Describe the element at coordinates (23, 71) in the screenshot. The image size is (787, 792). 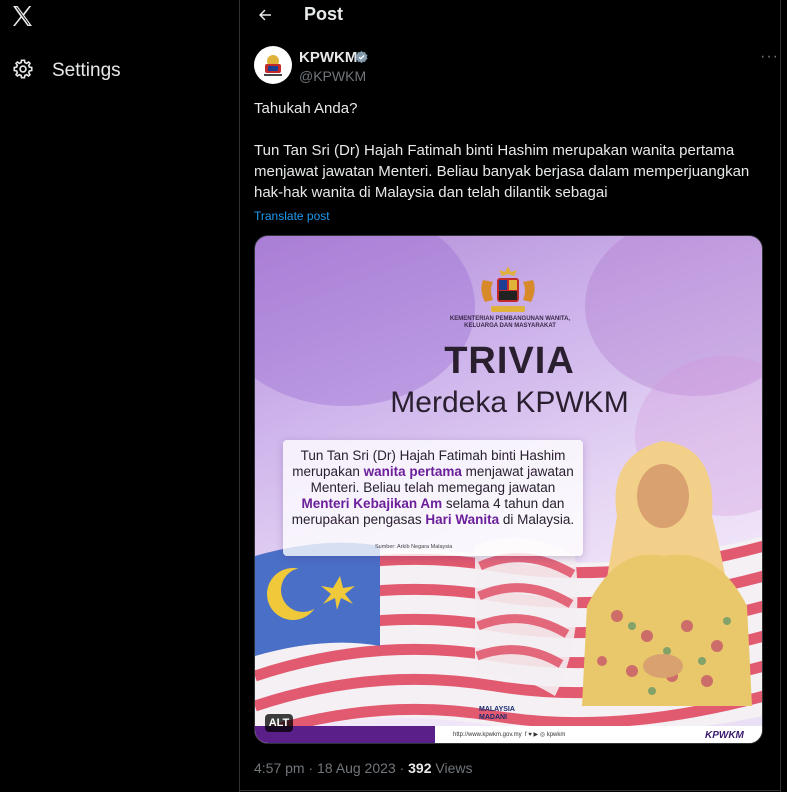
I see `gear-icon` at that location.